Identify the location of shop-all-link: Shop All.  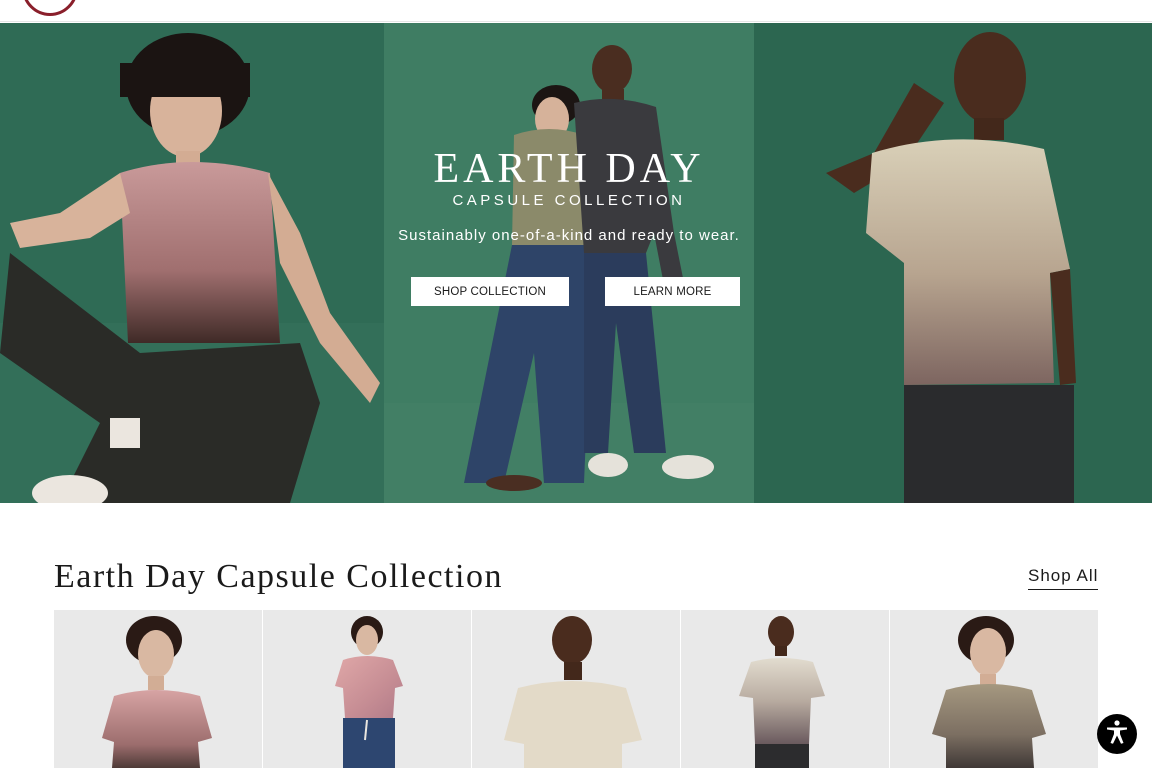
(1063, 578).